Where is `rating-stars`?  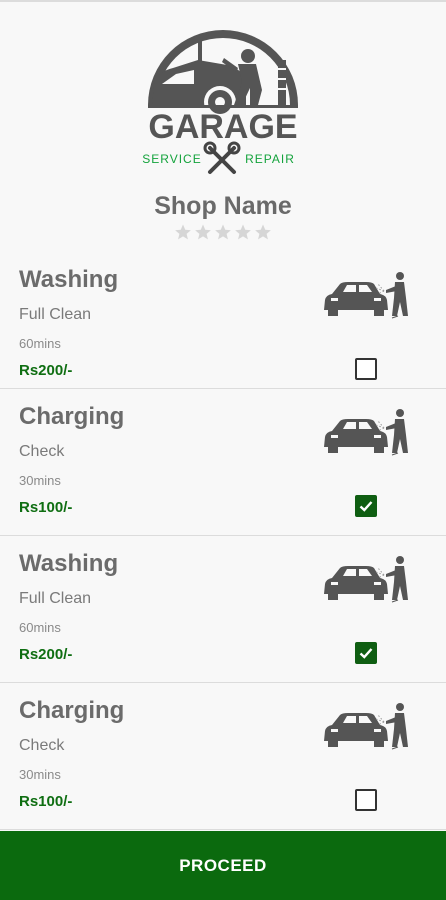 rating-stars is located at coordinates (223, 234).